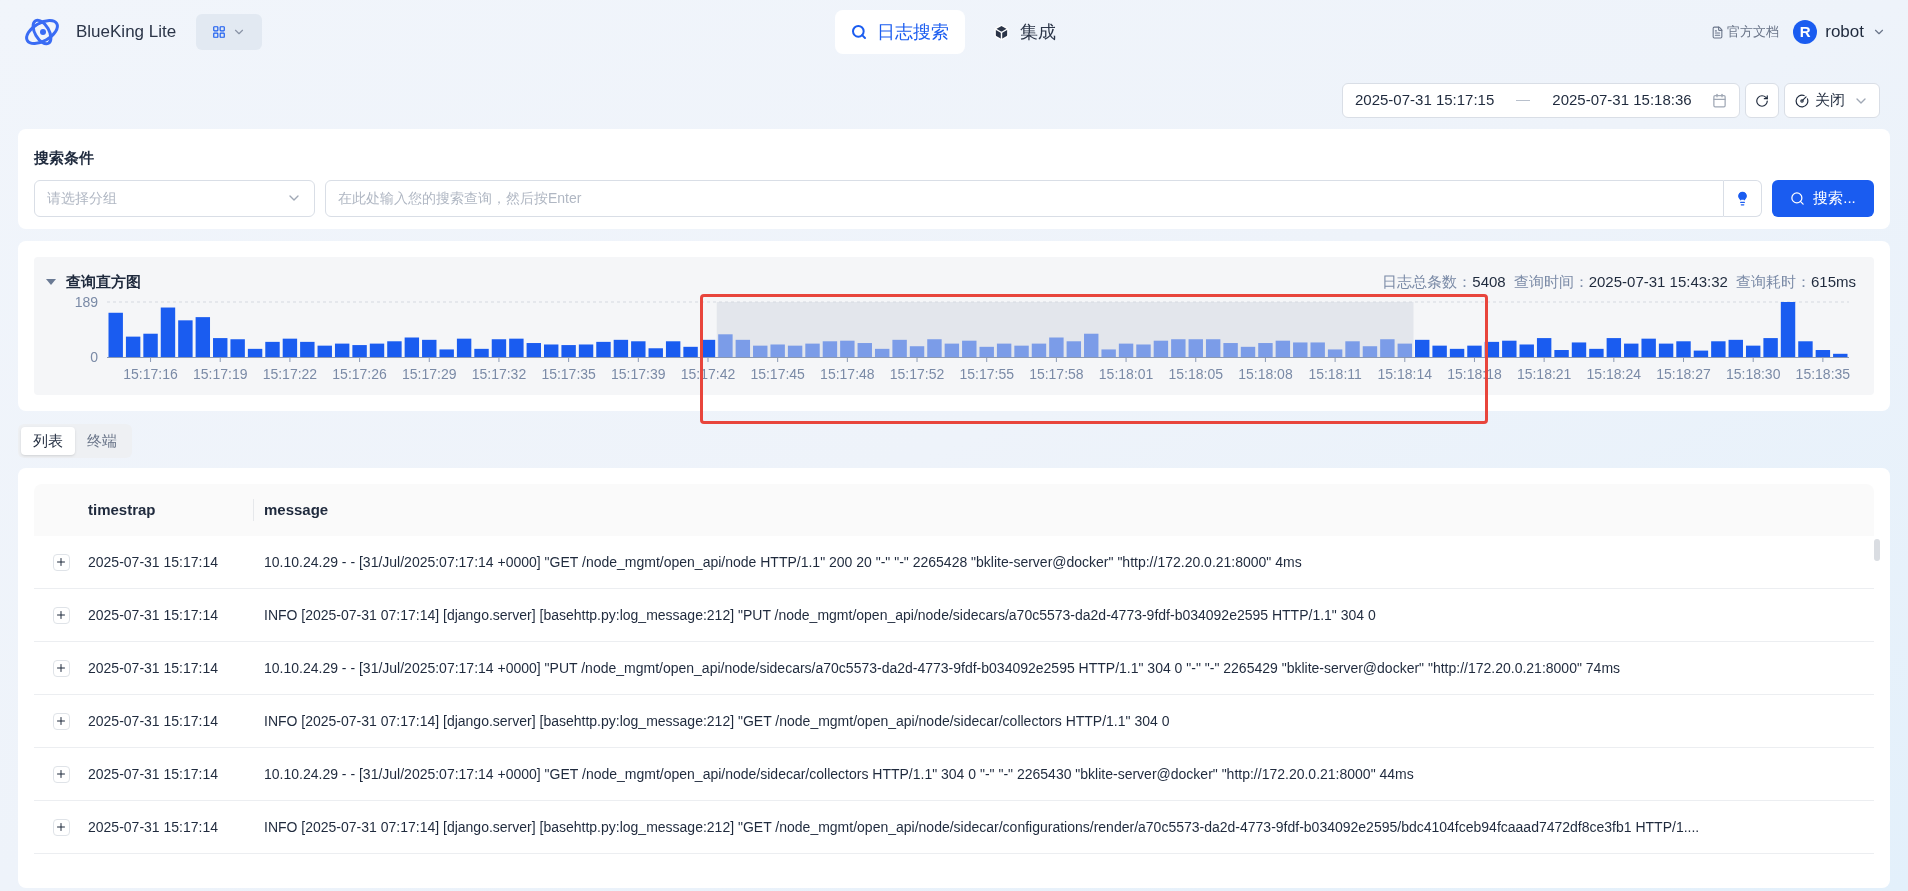  I want to click on refresh-button, so click(1762, 100).